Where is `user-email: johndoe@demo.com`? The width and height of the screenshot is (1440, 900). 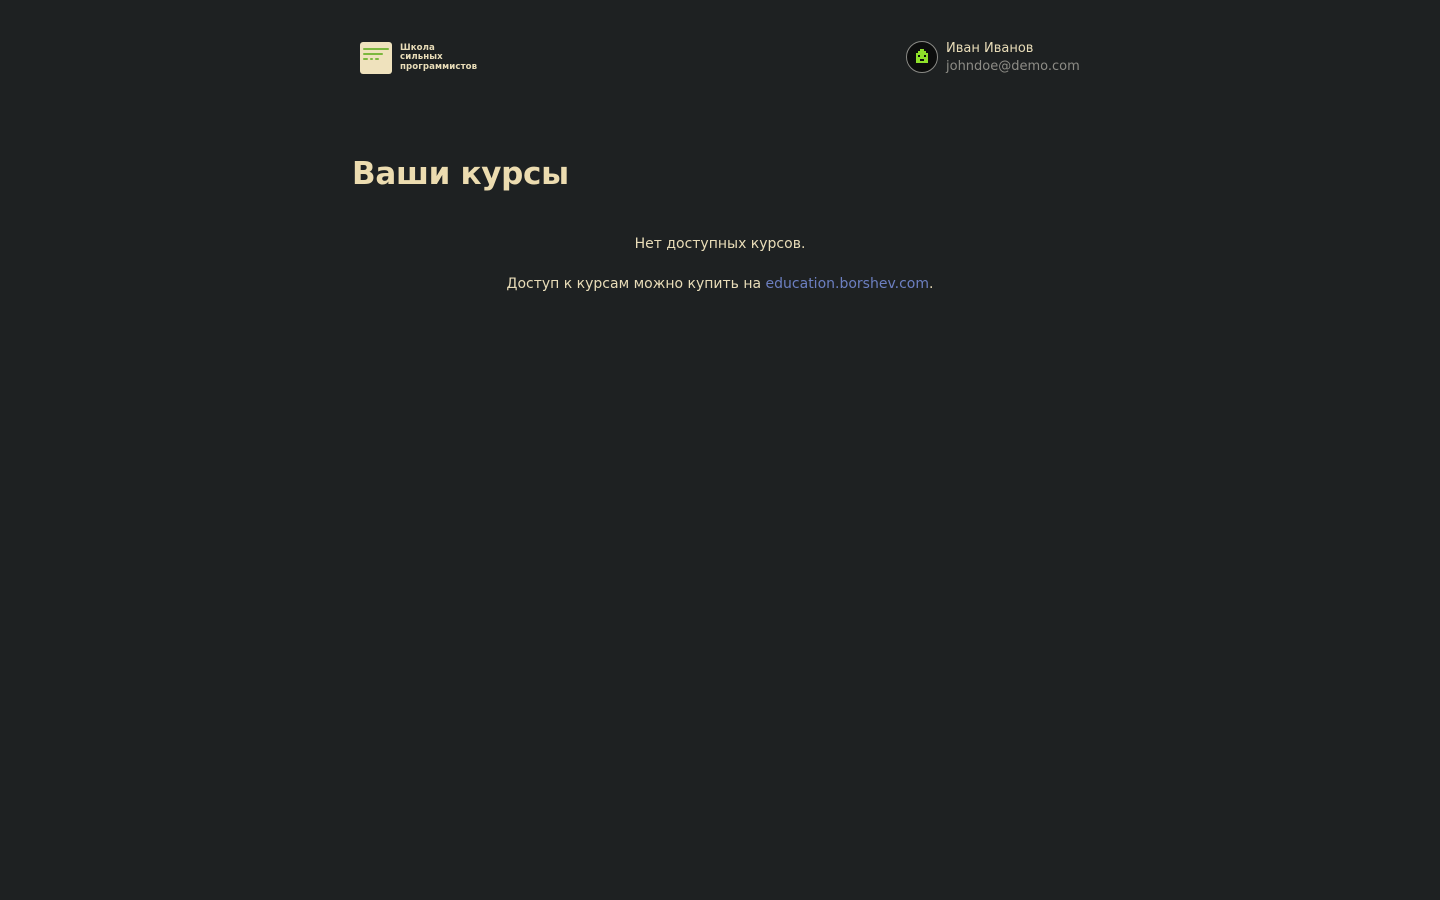 user-email: johndoe@demo.com is located at coordinates (1013, 66).